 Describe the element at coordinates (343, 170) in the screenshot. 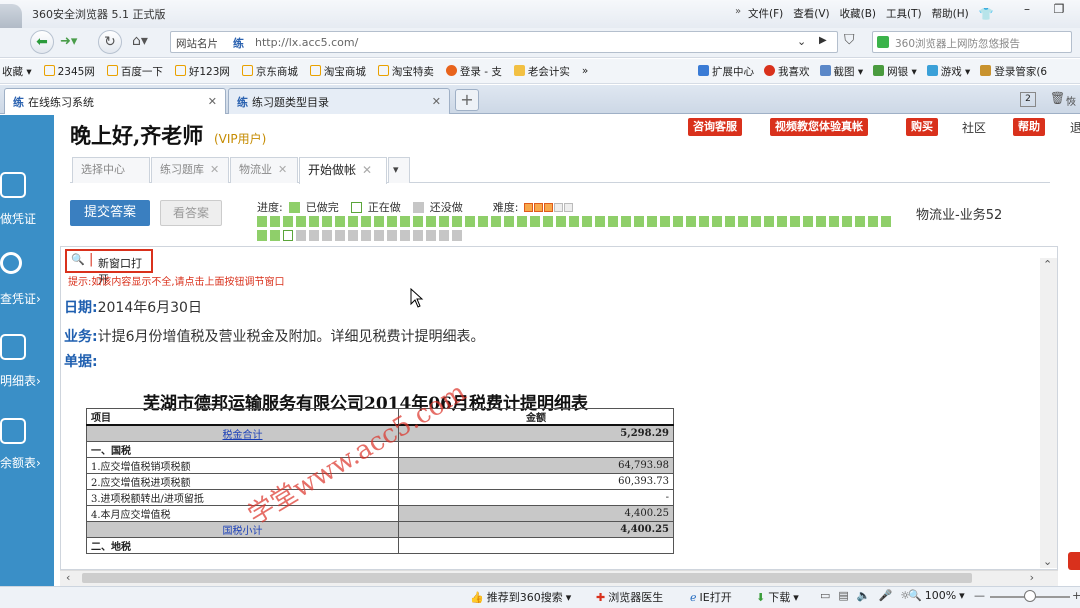

I see `tab-start-bookkeeping: 开始做帐 ✕` at that location.